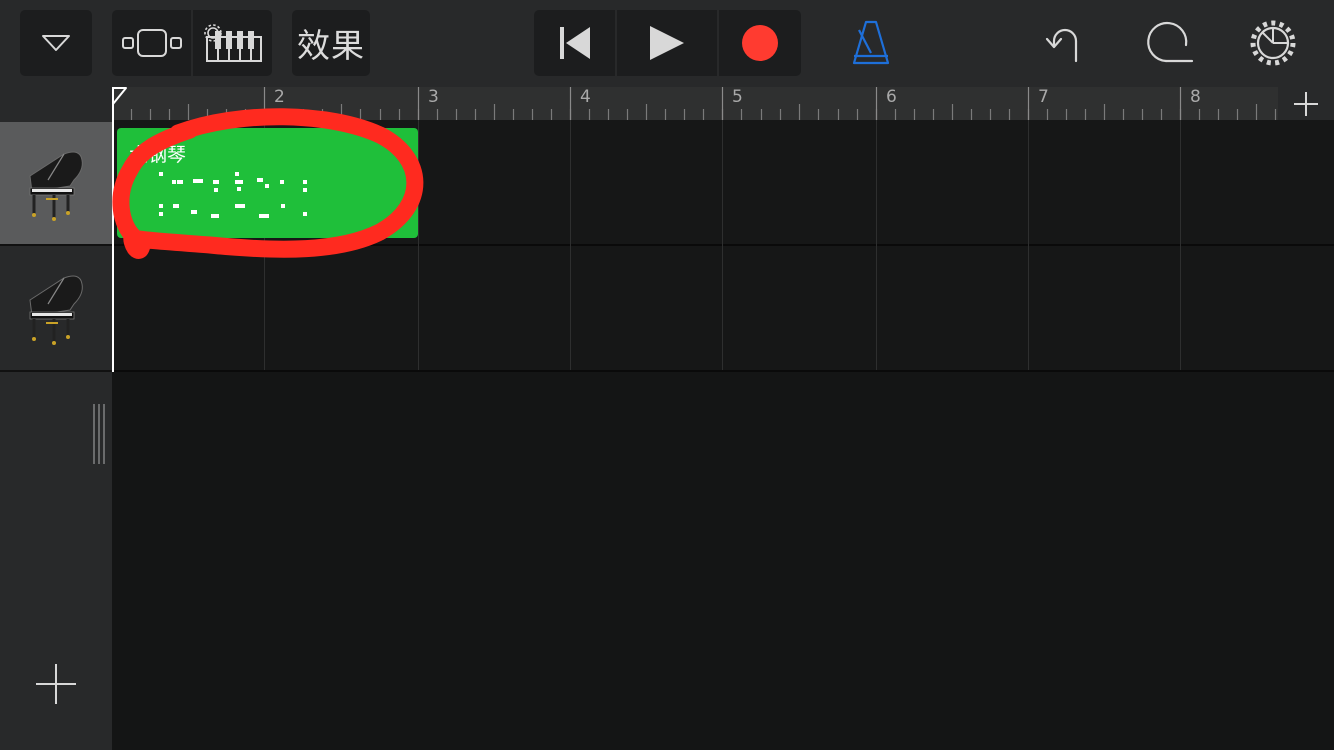 This screenshot has width=1334, height=750. I want to click on browser-button, so click(56, 43).